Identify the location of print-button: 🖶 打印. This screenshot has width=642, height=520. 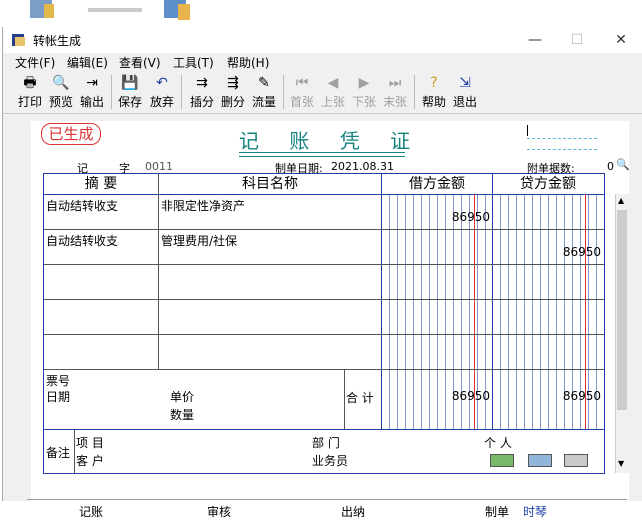
(30, 92).